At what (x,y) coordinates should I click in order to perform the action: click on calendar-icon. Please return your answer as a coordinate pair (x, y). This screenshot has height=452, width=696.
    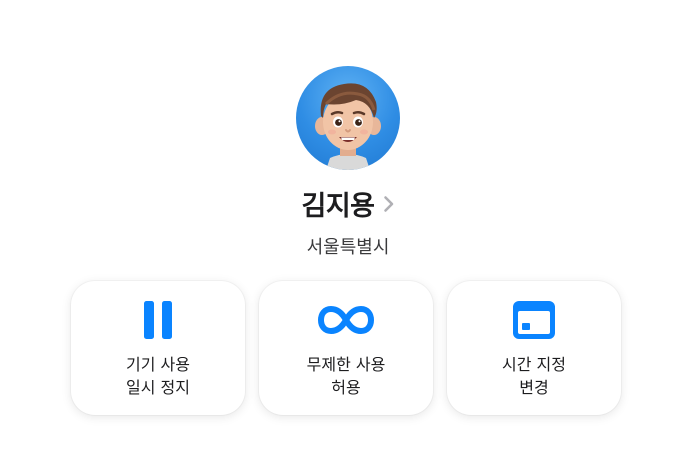
    Looking at the image, I should click on (534, 320).